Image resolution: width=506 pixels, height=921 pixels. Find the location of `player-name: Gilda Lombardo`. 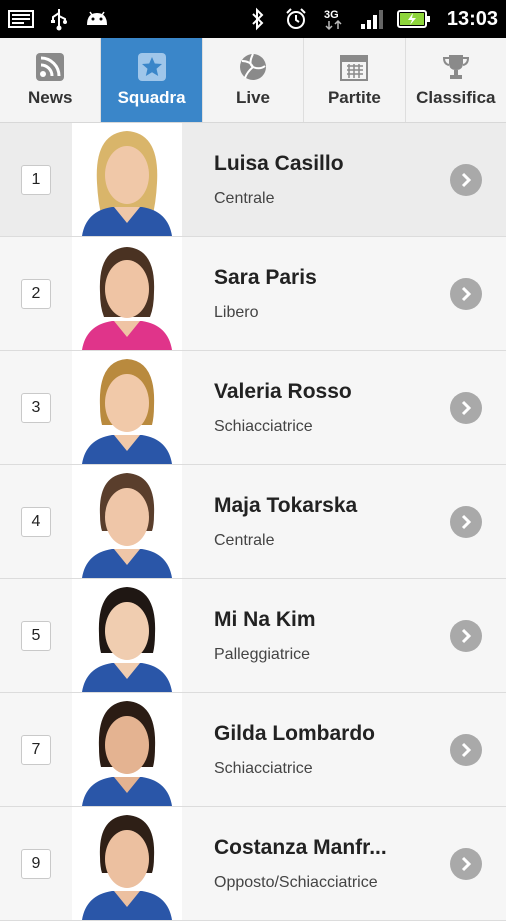

player-name: Gilda Lombardo is located at coordinates (295, 733).